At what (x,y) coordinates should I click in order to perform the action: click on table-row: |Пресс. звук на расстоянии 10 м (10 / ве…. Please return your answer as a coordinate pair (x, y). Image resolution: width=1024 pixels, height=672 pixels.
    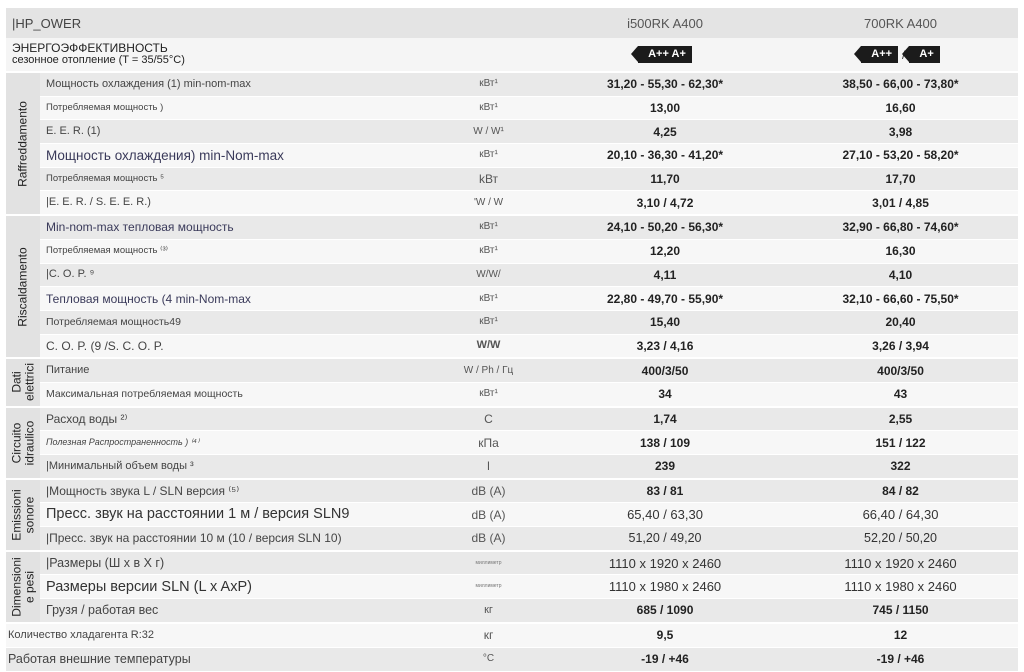
    Looking at the image, I should click on (512, 539).